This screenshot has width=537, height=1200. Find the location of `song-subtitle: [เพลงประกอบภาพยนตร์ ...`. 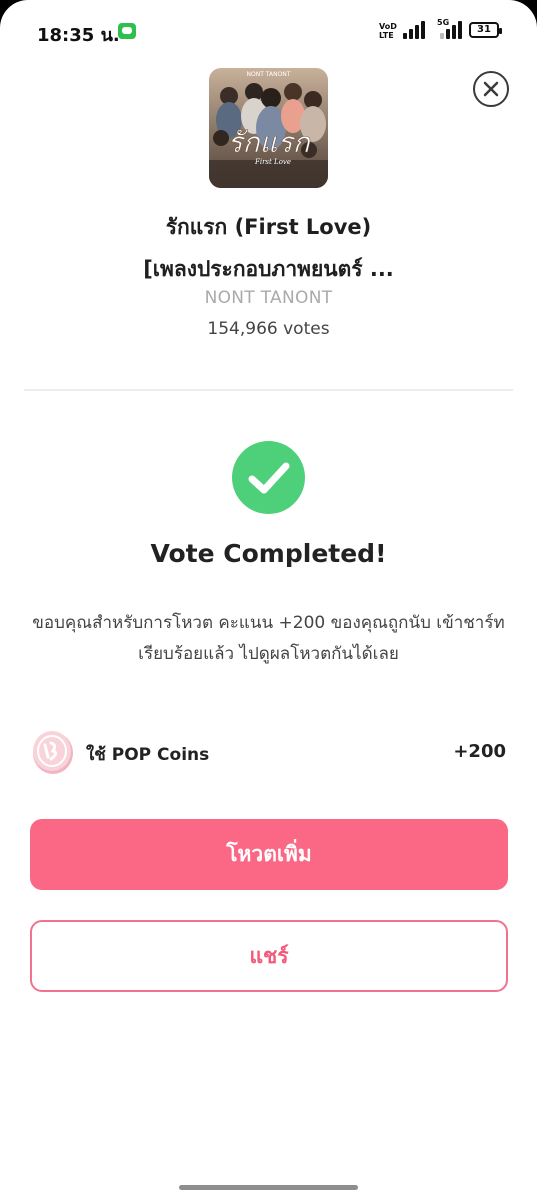

song-subtitle: [เพลงประกอบภาพยนตร์ ... is located at coordinates (268, 269).